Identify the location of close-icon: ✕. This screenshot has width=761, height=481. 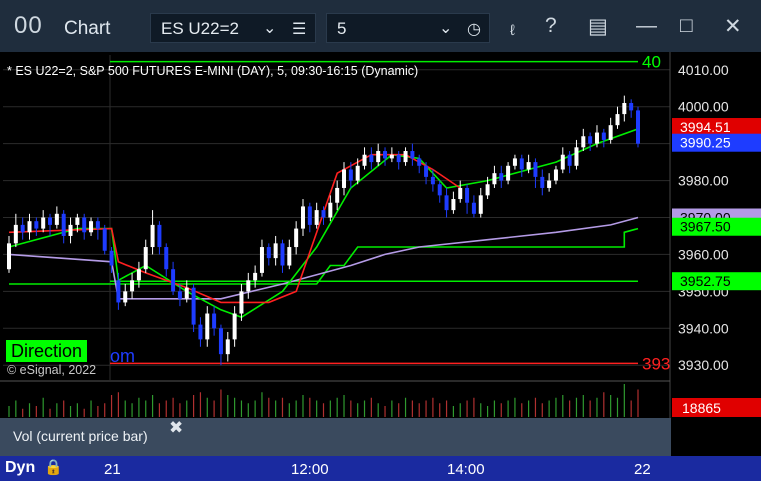
(733, 26).